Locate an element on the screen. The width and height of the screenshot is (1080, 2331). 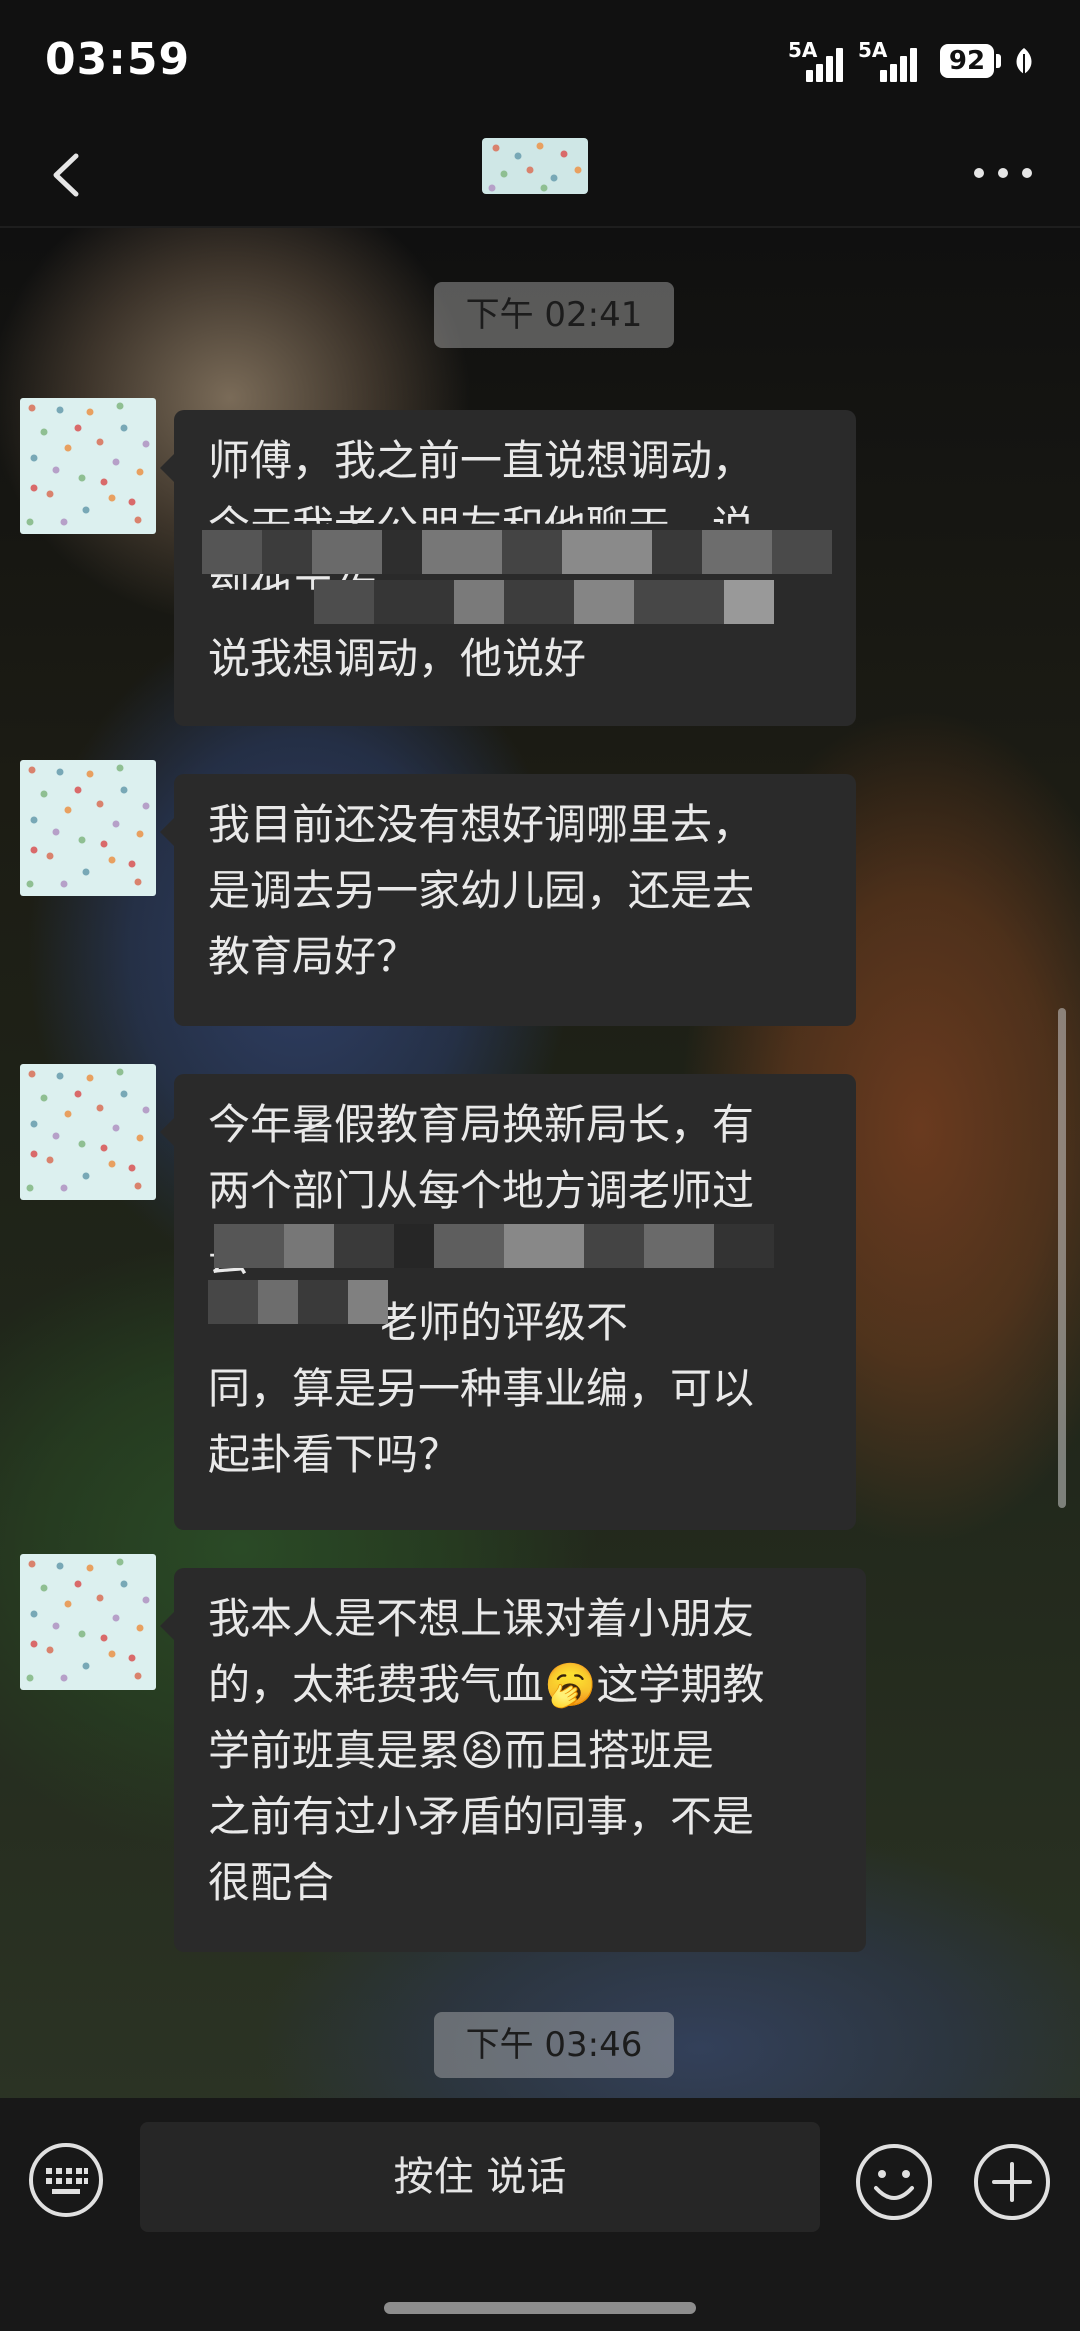
message-bubble: 我目前还没有想好调哪里去， 是调去另一家幼儿园，还是去 教育局好？ is located at coordinates (508, 900).